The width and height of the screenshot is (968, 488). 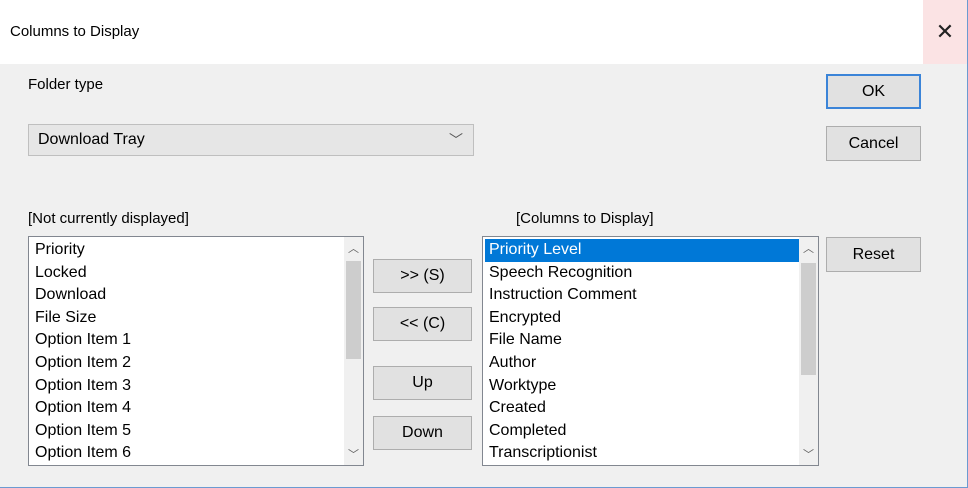 I want to click on list-item: Completed, so click(x=641, y=431).